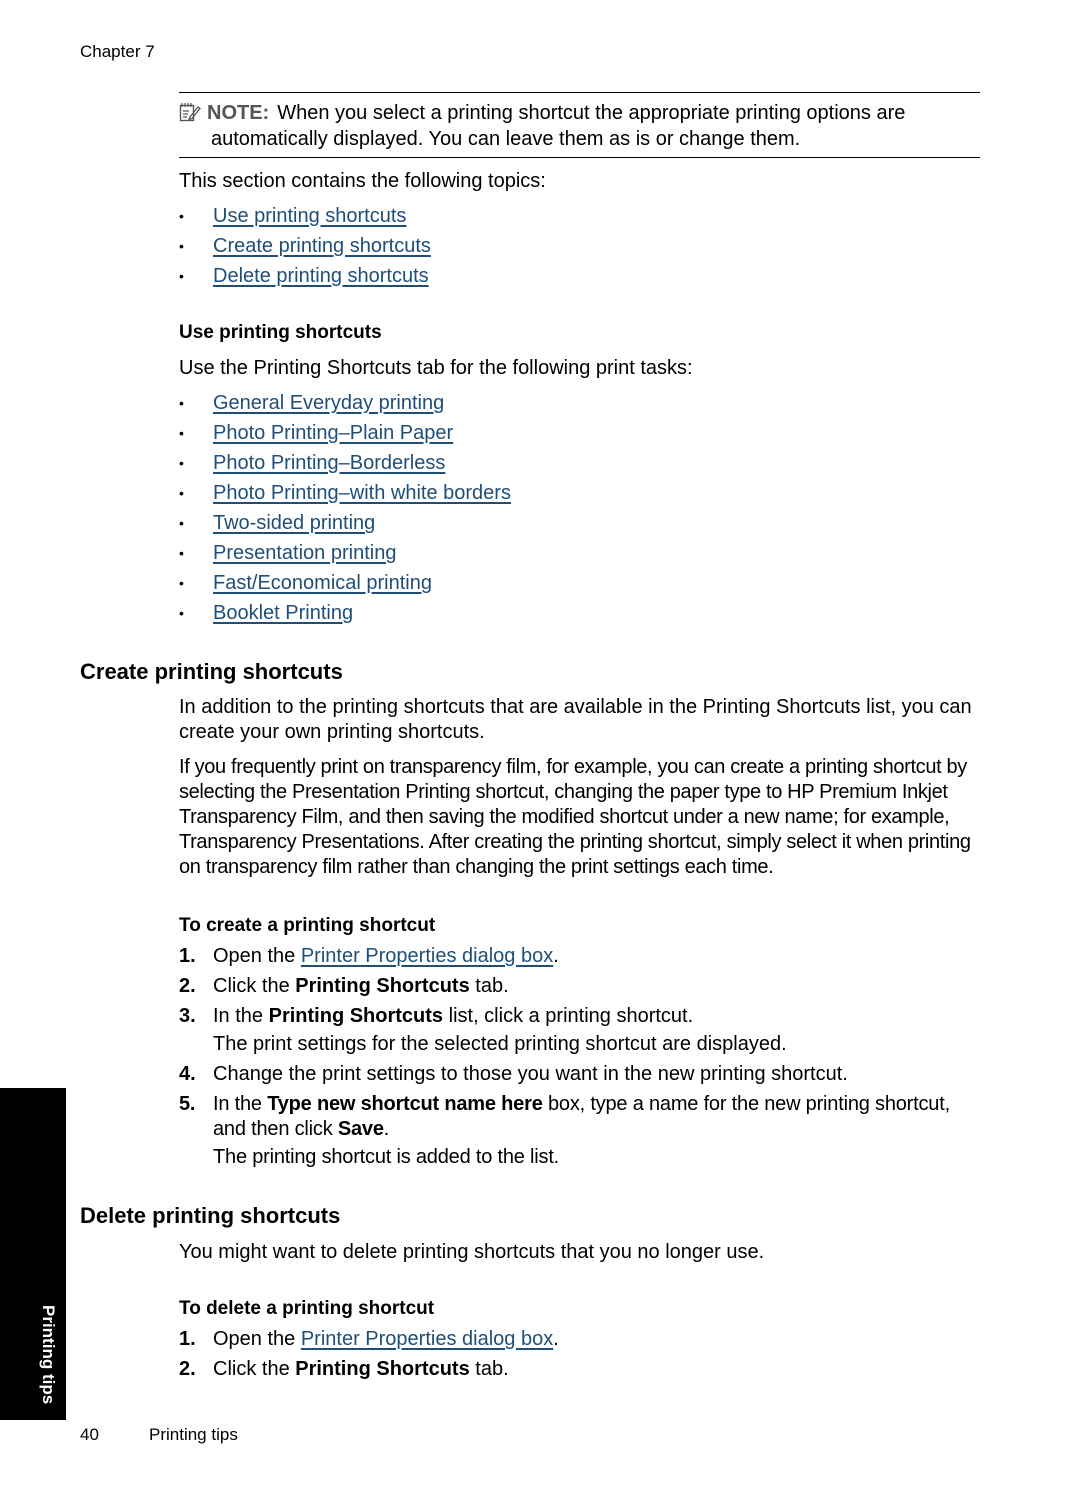  Describe the element at coordinates (187, 1016) in the screenshot. I see `step-number: 3.` at that location.